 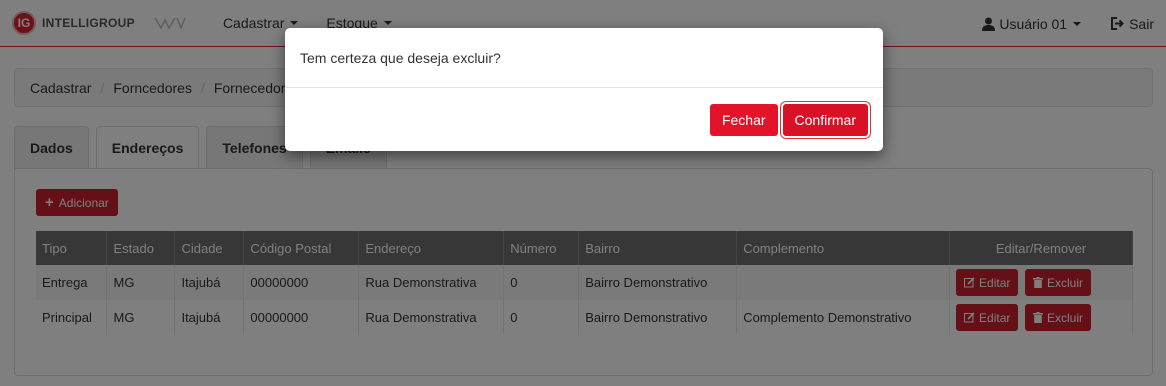 What do you see at coordinates (400, 57) in the screenshot?
I see `modal-message: Tem certeza que deseja excluir?` at bounding box center [400, 57].